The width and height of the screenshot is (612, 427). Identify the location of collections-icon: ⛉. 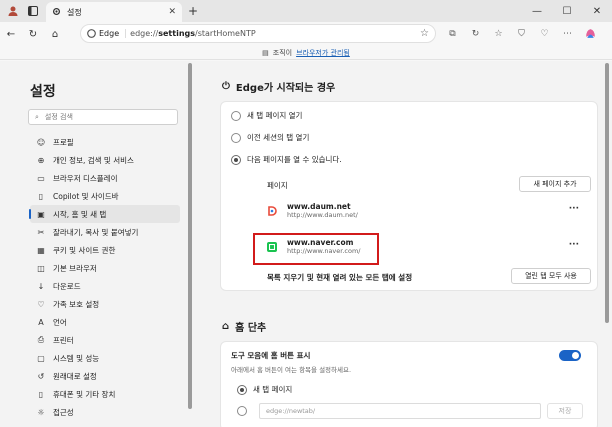
(521, 33).